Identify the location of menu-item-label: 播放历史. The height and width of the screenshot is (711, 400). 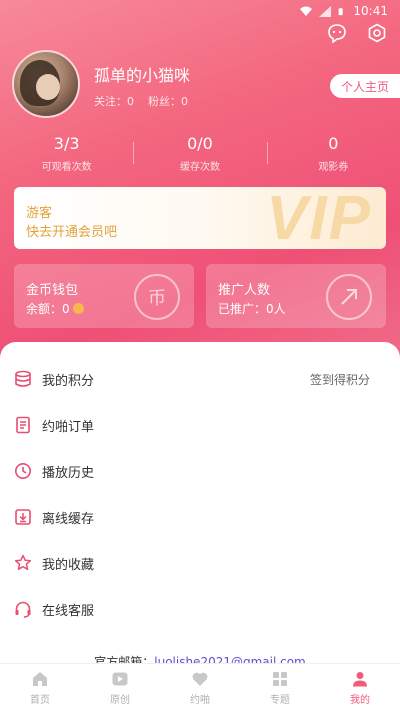
(68, 473).